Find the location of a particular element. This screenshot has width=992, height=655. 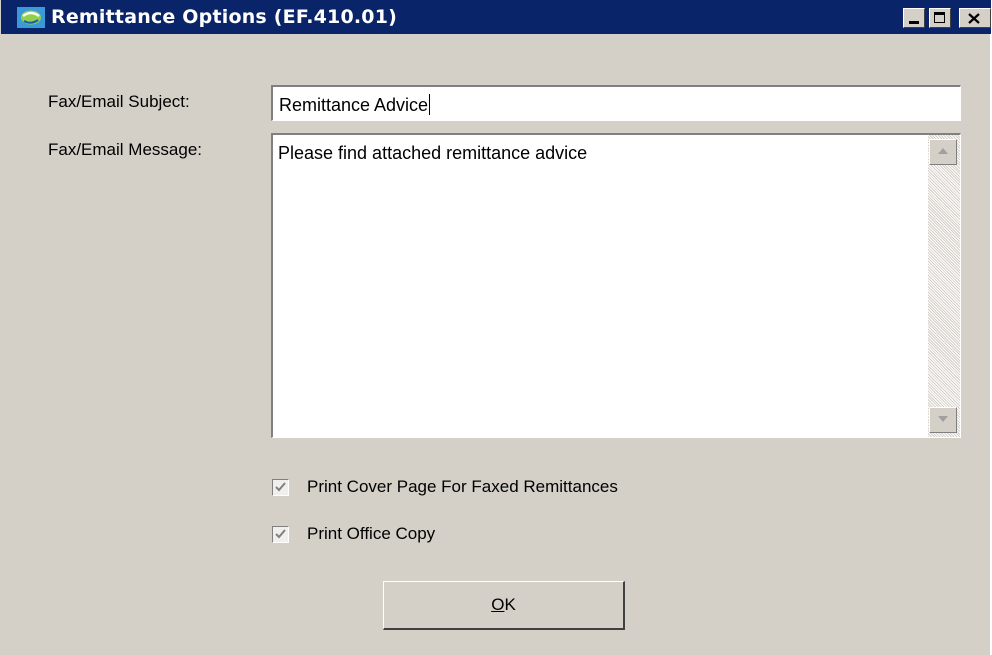

maximize-button is located at coordinates (940, 18).